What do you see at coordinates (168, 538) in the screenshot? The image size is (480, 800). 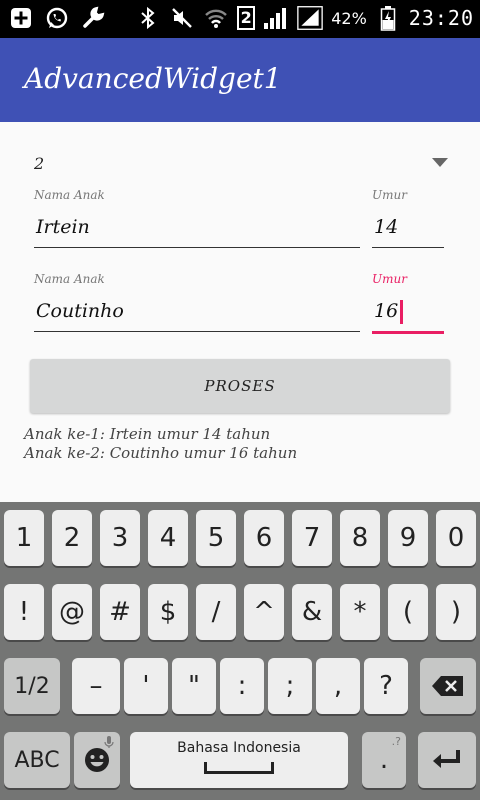 I see `key-4: 4` at bounding box center [168, 538].